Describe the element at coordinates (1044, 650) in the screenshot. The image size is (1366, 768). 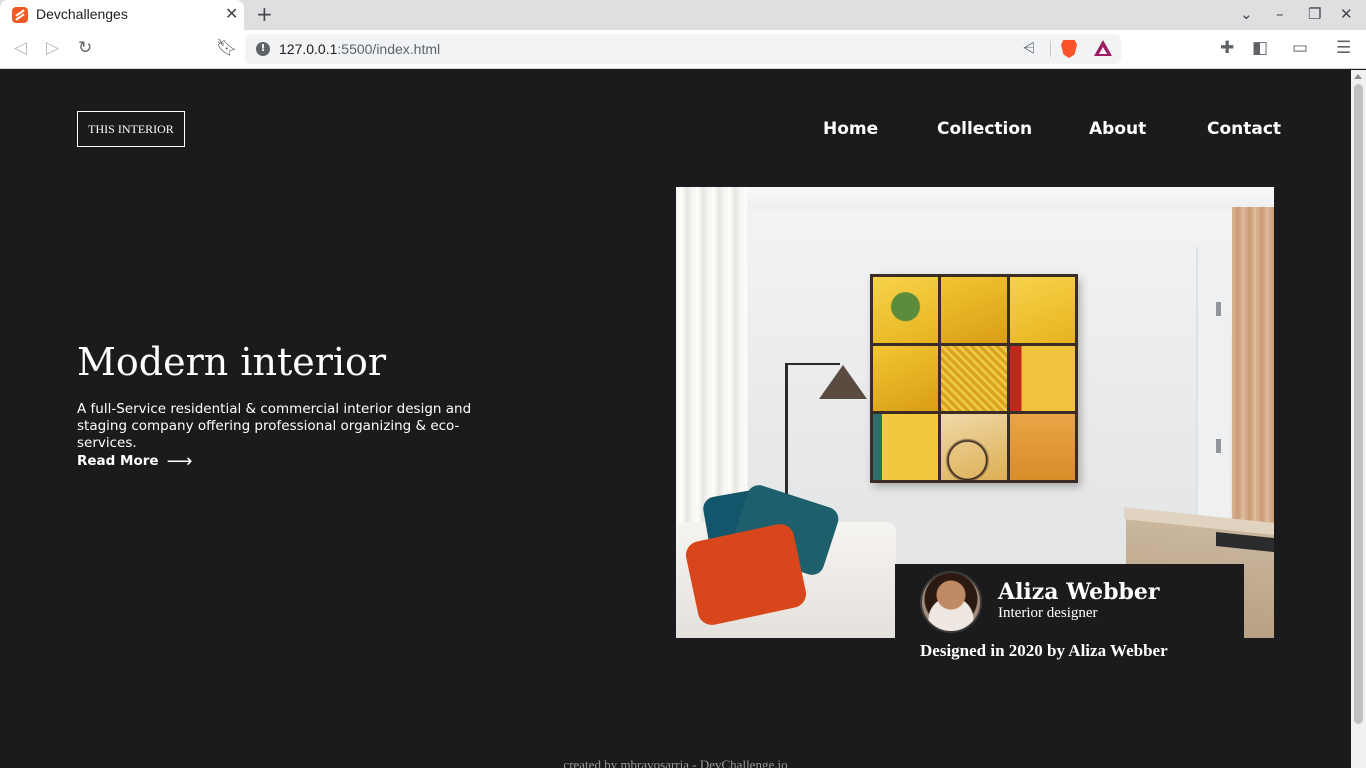
I see `designer-credit: Designed in 2020 by Aliza Webber` at that location.